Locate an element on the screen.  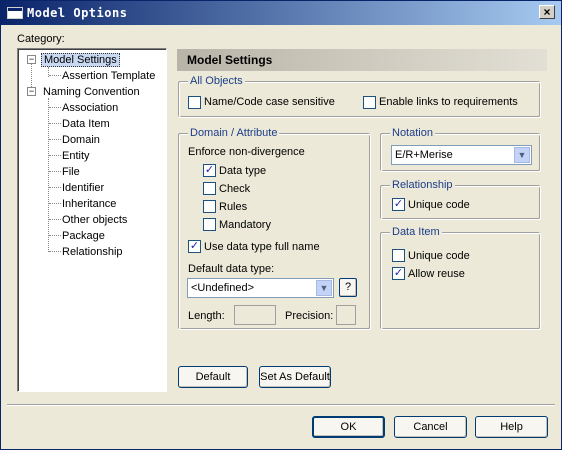
tree-item-relationship: Relationship is located at coordinates (92, 252).